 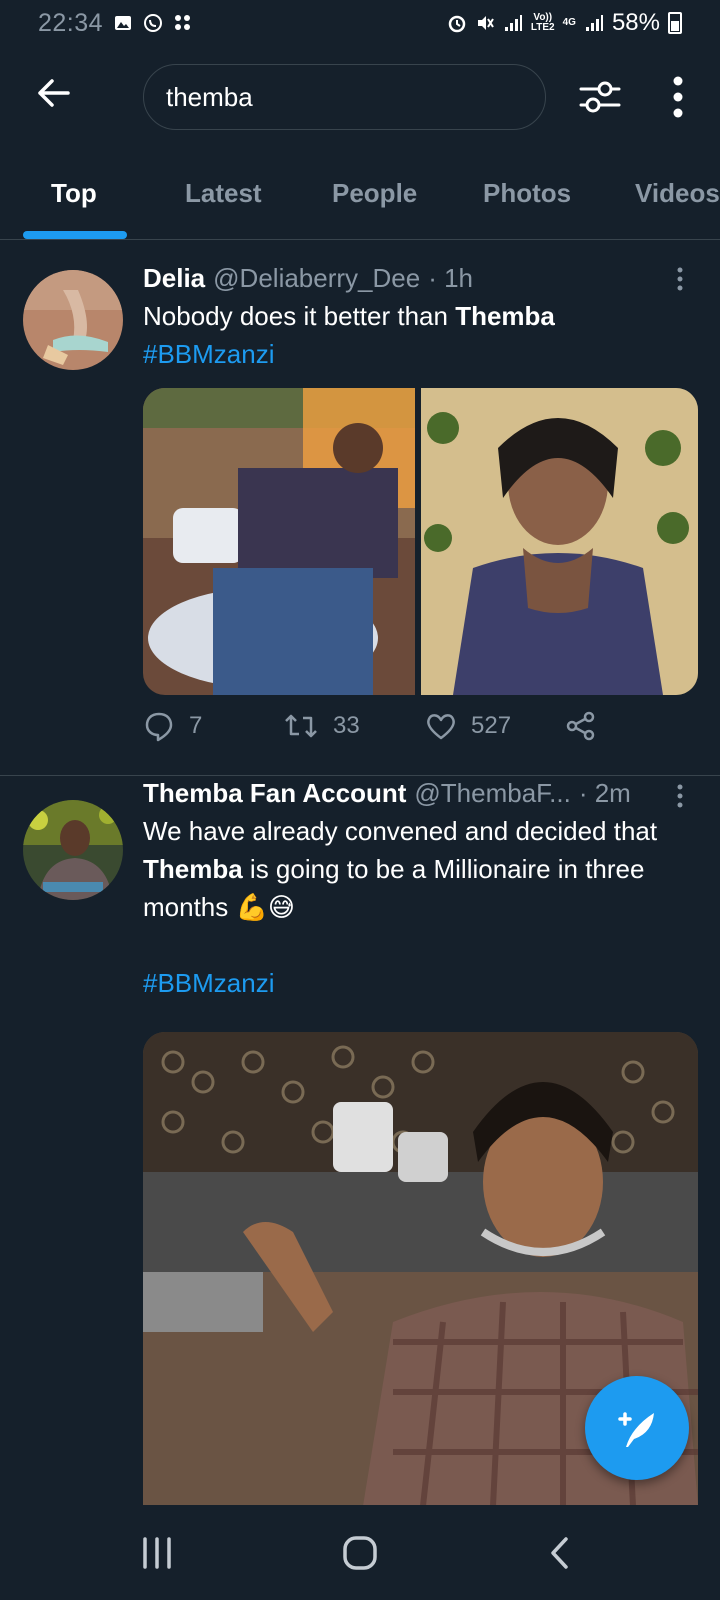 What do you see at coordinates (441, 727) in the screenshot?
I see `like-heart-icon` at bounding box center [441, 727].